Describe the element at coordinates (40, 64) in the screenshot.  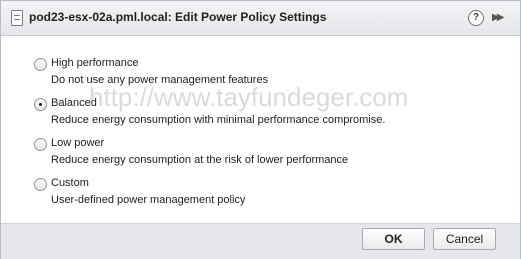
I see `radio-high-performance` at that location.